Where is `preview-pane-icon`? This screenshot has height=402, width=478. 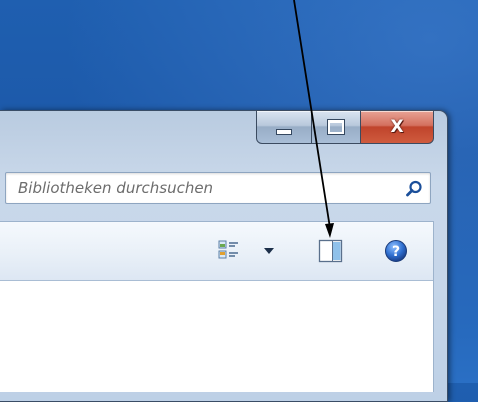 preview-pane-icon is located at coordinates (331, 251).